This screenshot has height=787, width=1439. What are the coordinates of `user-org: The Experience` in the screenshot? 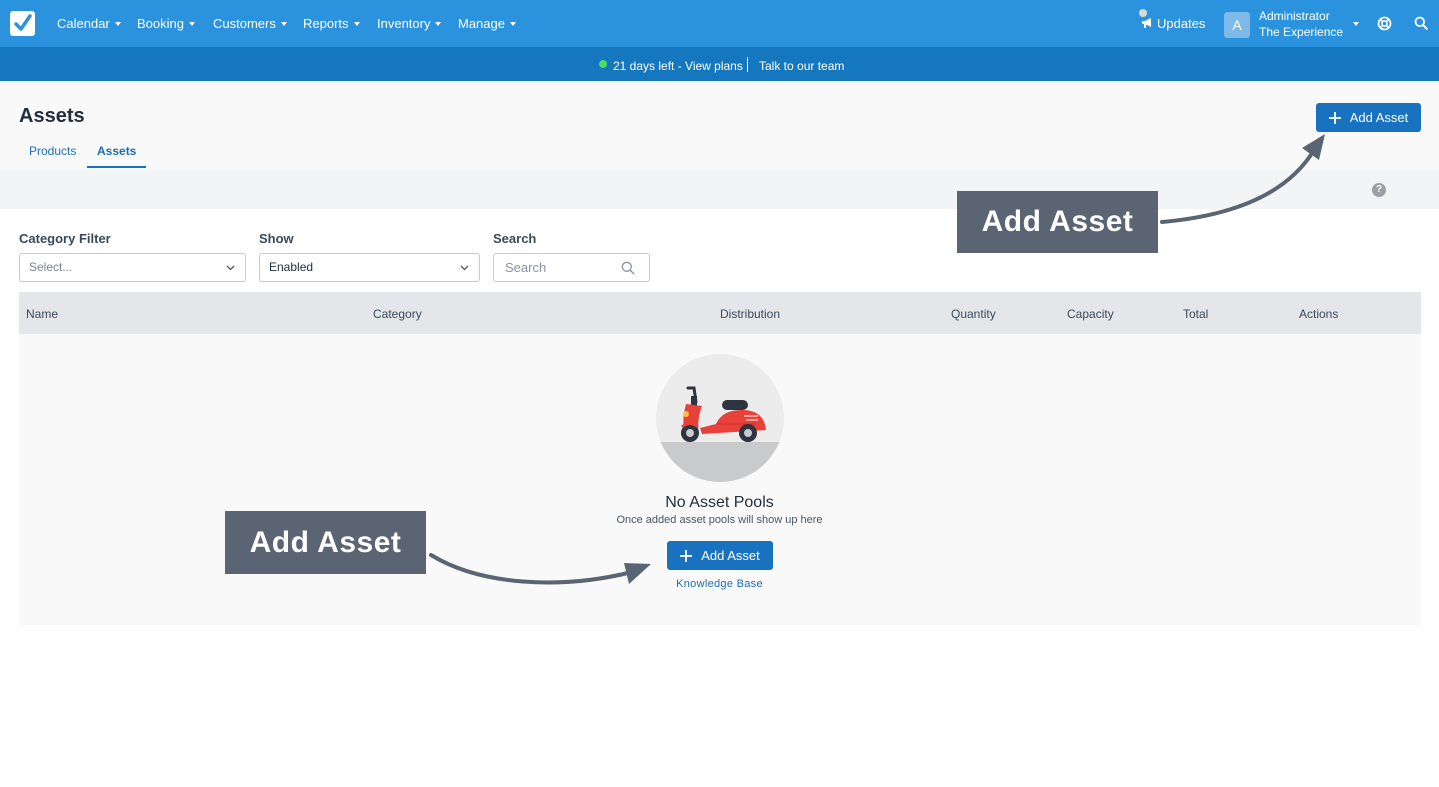 It's located at (1301, 32).